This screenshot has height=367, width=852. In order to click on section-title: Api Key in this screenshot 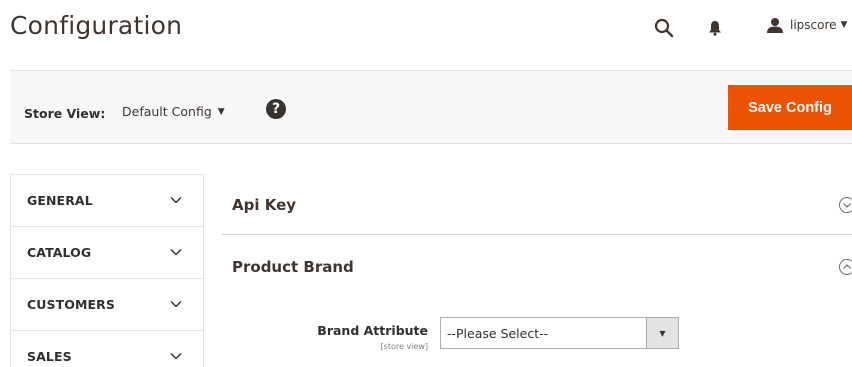, I will do `click(264, 205)`.